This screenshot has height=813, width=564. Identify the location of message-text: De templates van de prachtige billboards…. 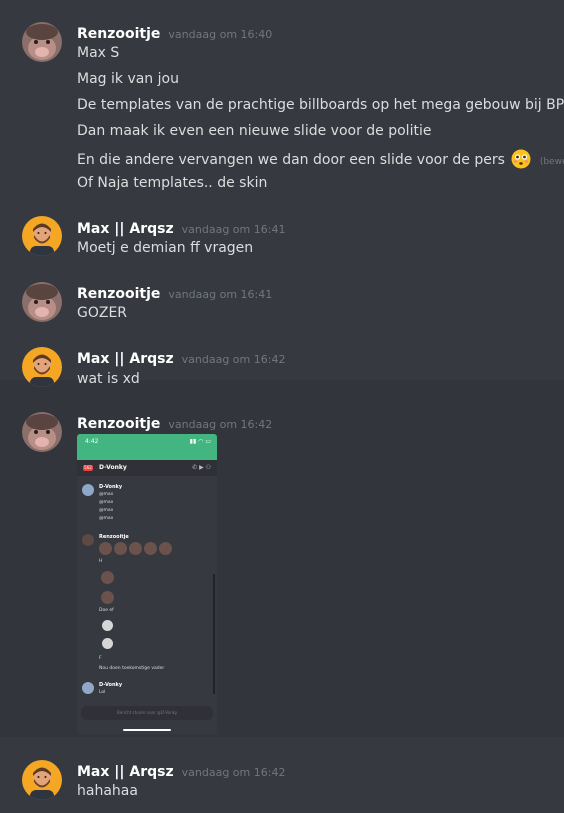
(320, 105).